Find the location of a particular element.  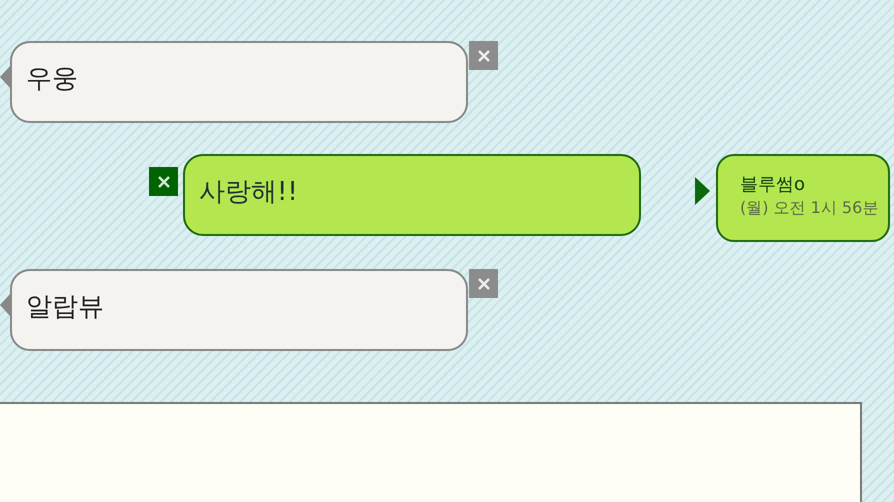

play-arrow-icon is located at coordinates (702, 191).